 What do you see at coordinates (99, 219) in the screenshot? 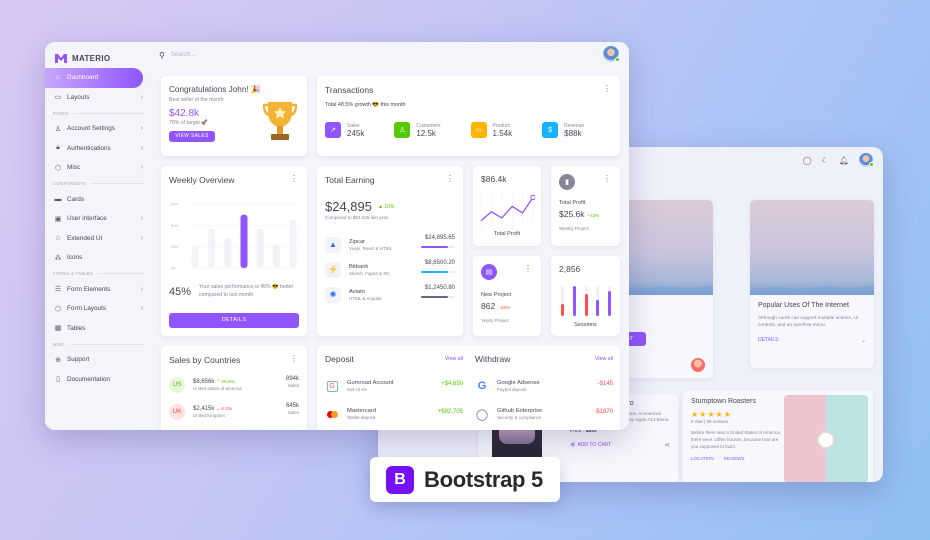
I see `sidebar-item-user-interface: ▣ User interface ›` at bounding box center [99, 219].